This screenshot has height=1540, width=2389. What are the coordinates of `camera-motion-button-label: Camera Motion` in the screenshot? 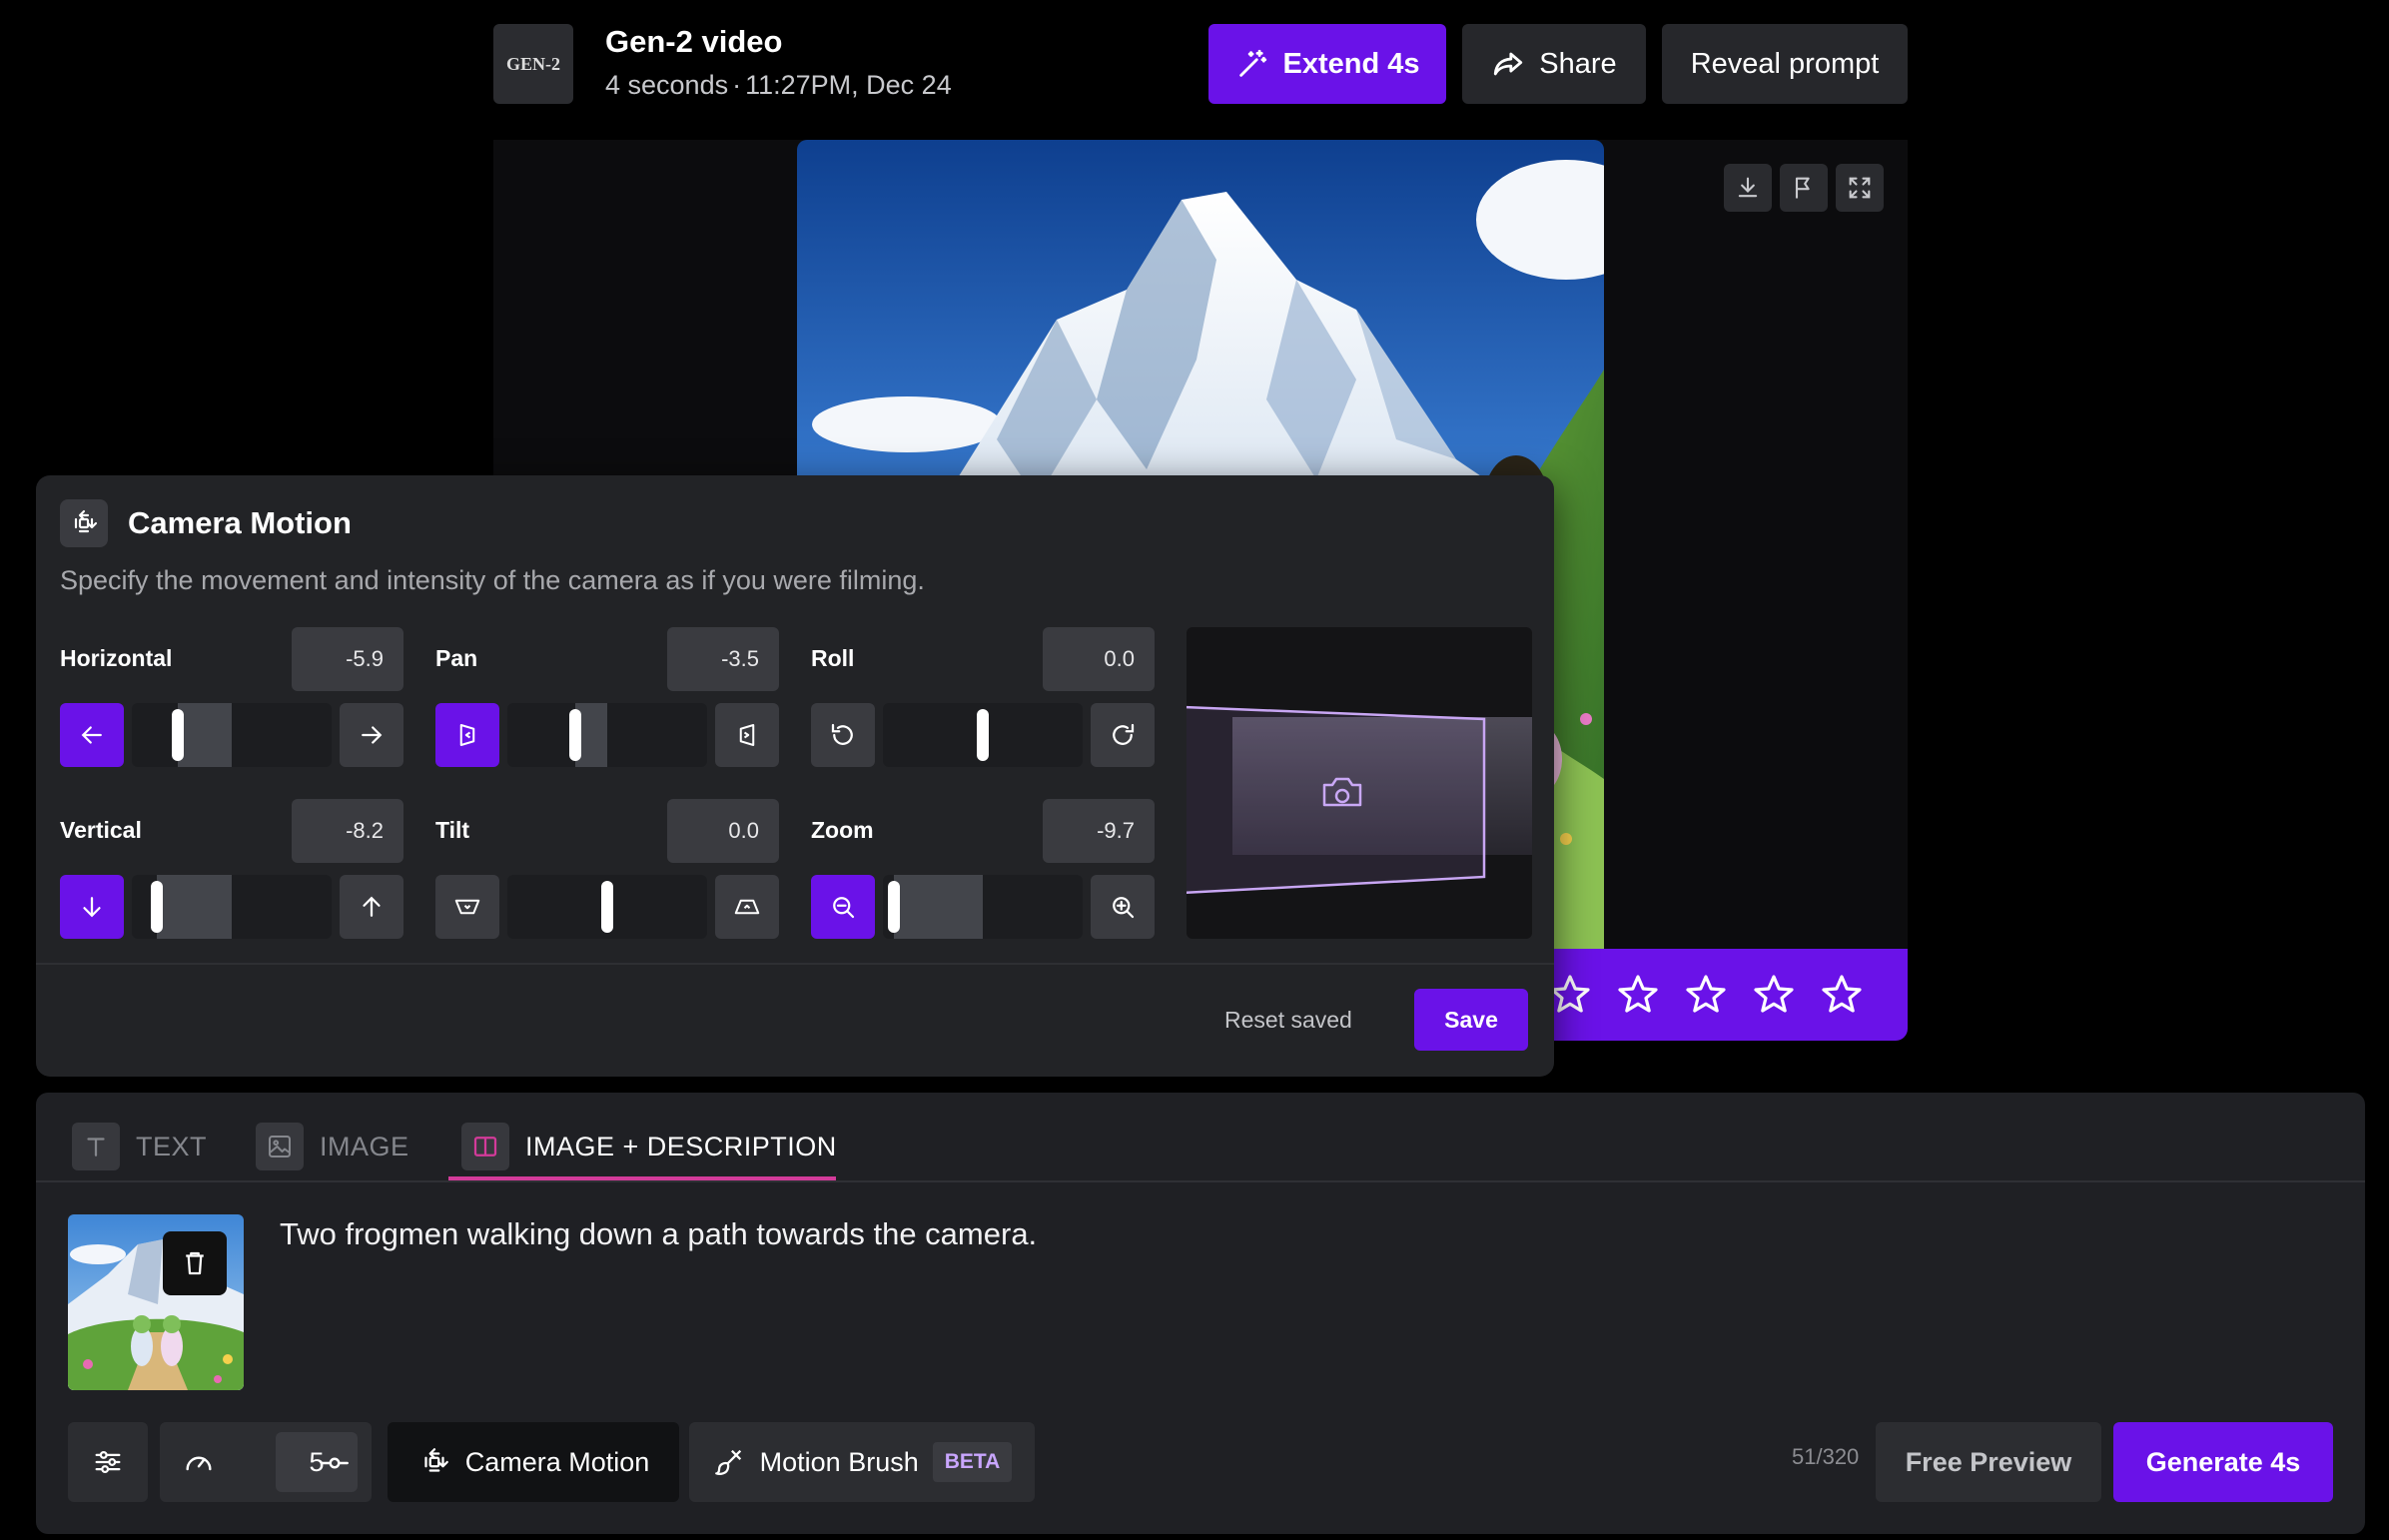 It's located at (557, 1461).